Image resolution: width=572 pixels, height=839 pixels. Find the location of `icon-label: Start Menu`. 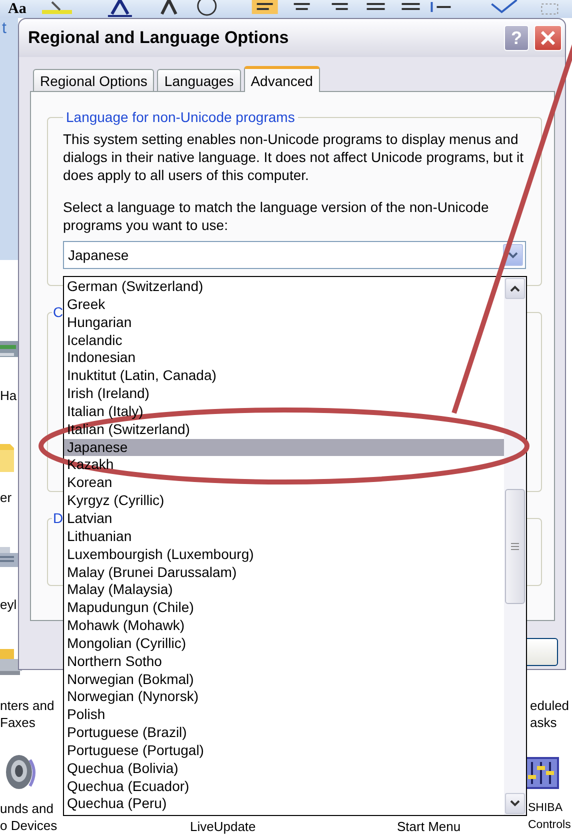

icon-label: Start Menu is located at coordinates (429, 826).